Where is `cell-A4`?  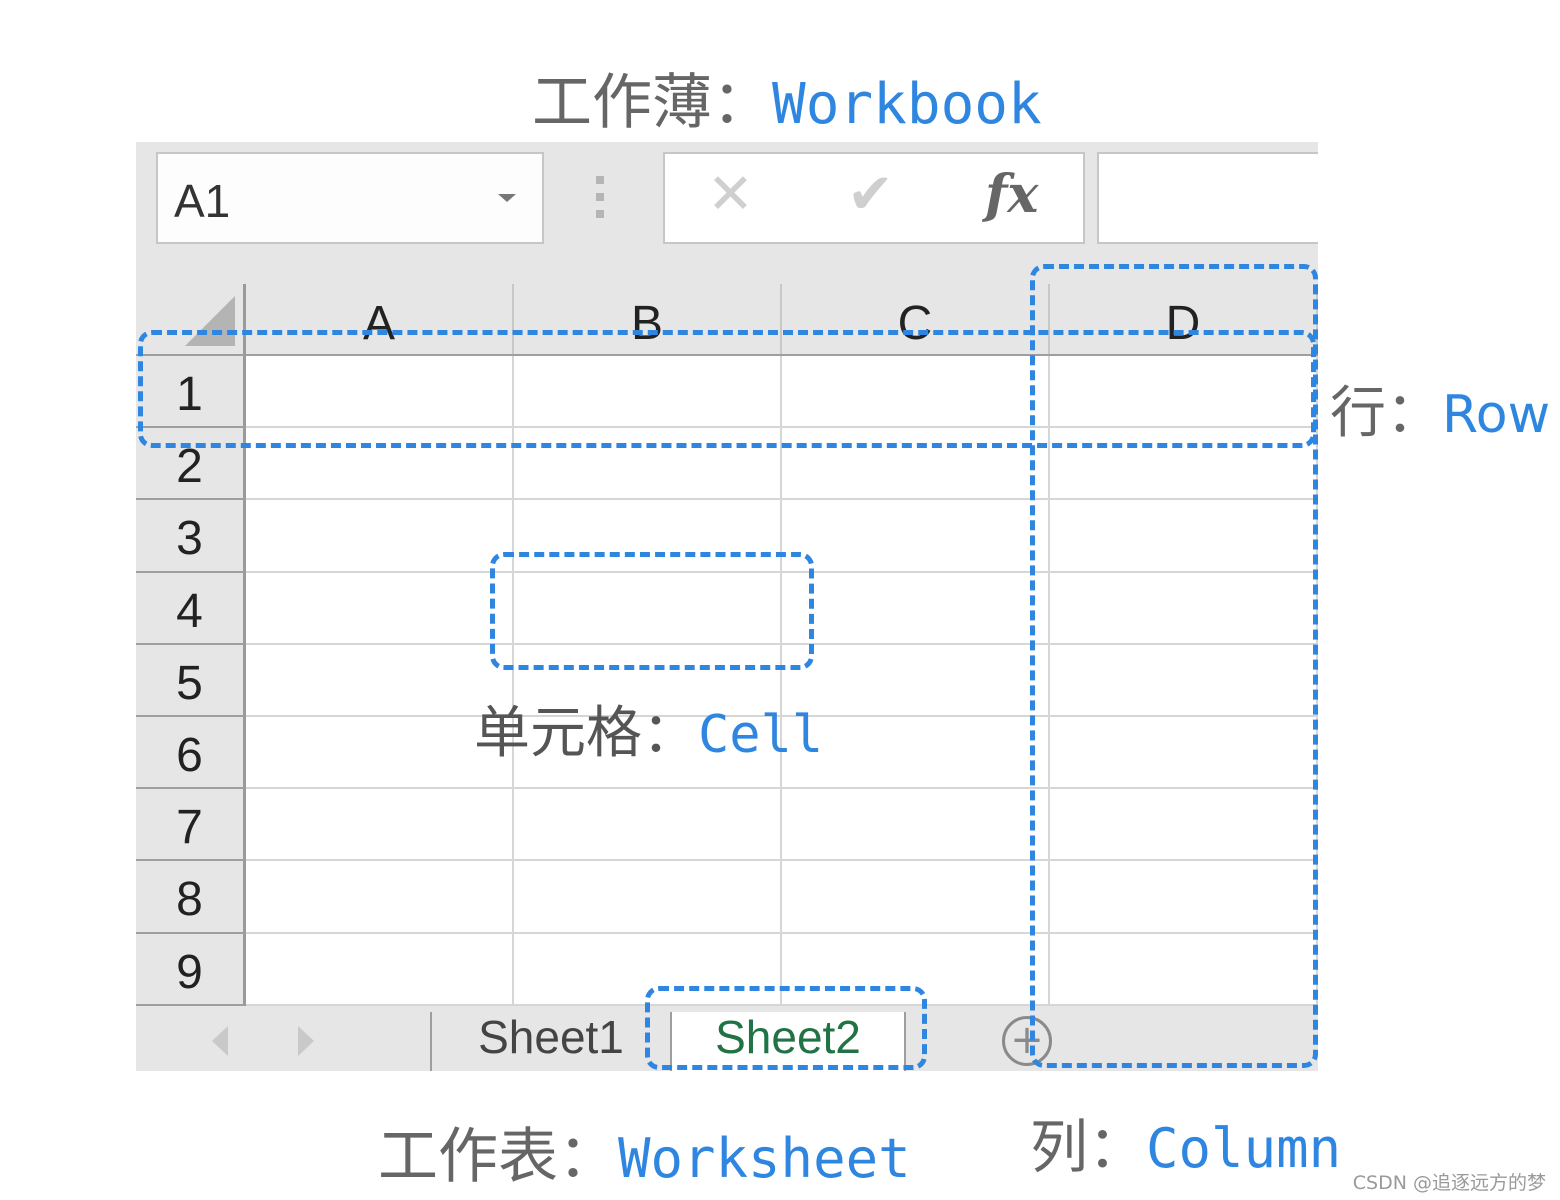 cell-A4 is located at coordinates (380, 608).